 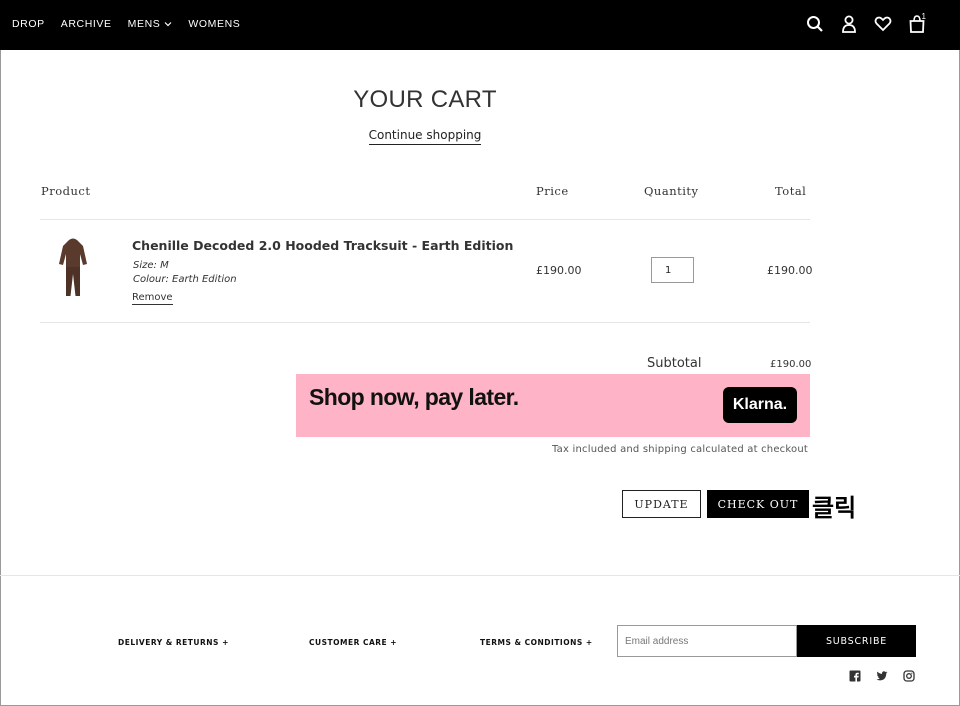 I want to click on header-quantity: Quantity, so click(x=671, y=191).